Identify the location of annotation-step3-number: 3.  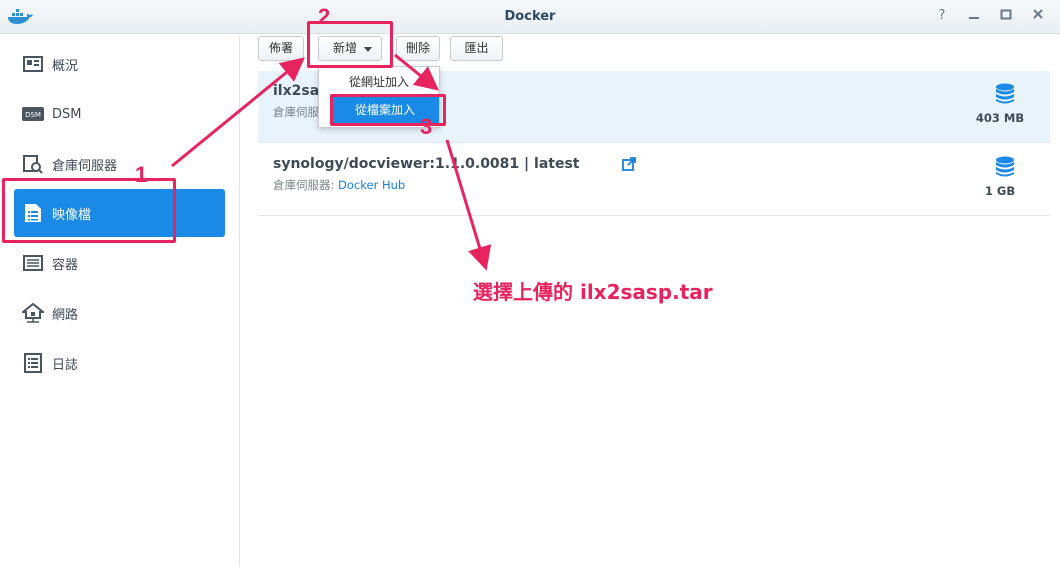
(426, 126).